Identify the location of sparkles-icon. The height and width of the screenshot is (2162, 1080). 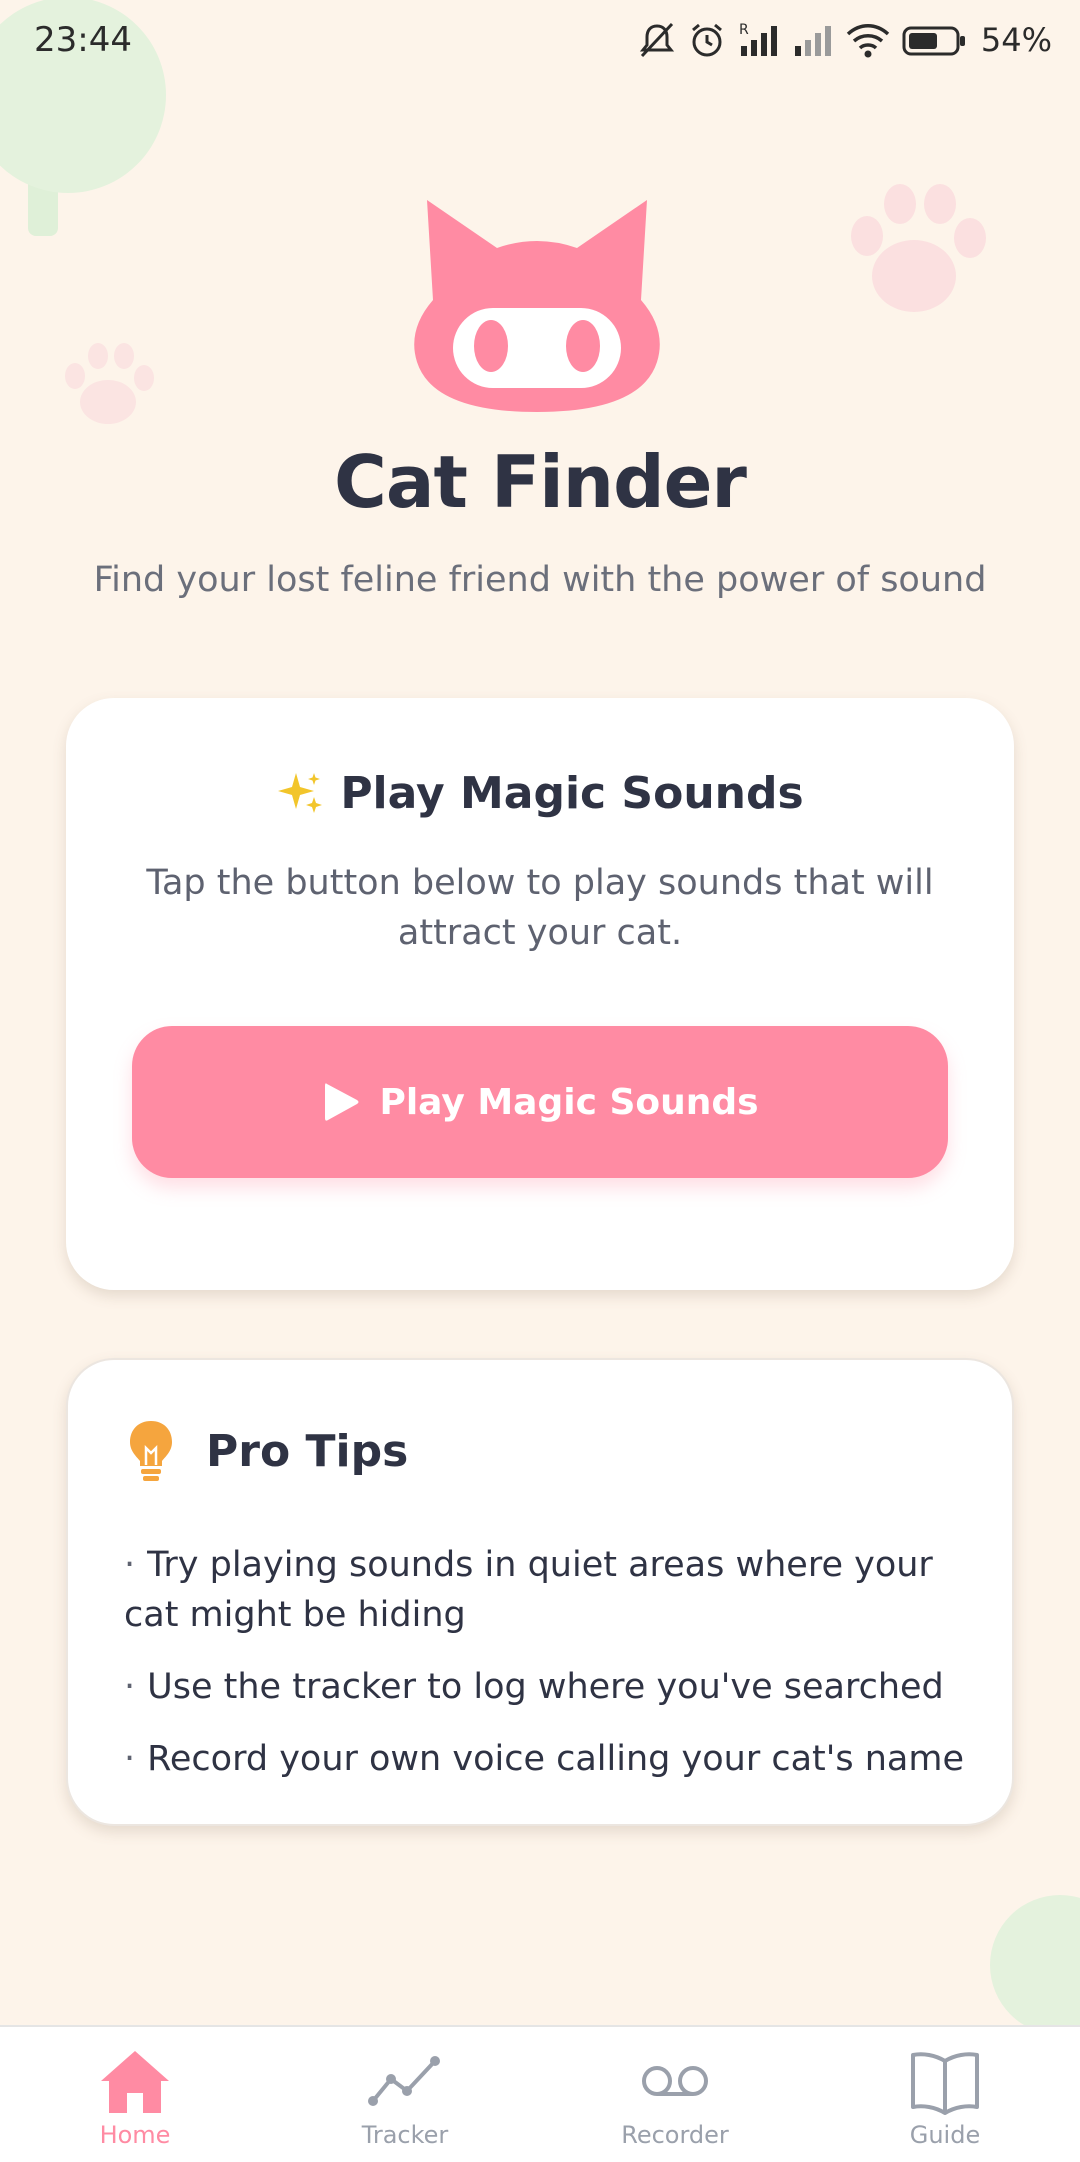
(300, 792).